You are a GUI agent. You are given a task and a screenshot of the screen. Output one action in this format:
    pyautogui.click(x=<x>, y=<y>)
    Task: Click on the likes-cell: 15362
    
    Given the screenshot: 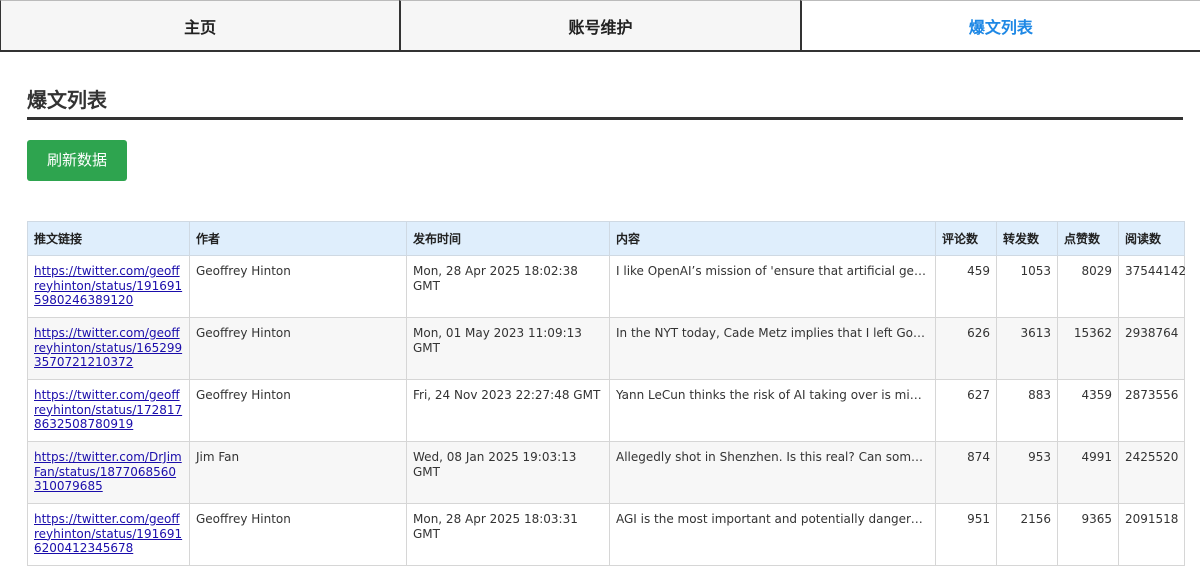 What is the action you would take?
    pyautogui.click(x=1088, y=348)
    